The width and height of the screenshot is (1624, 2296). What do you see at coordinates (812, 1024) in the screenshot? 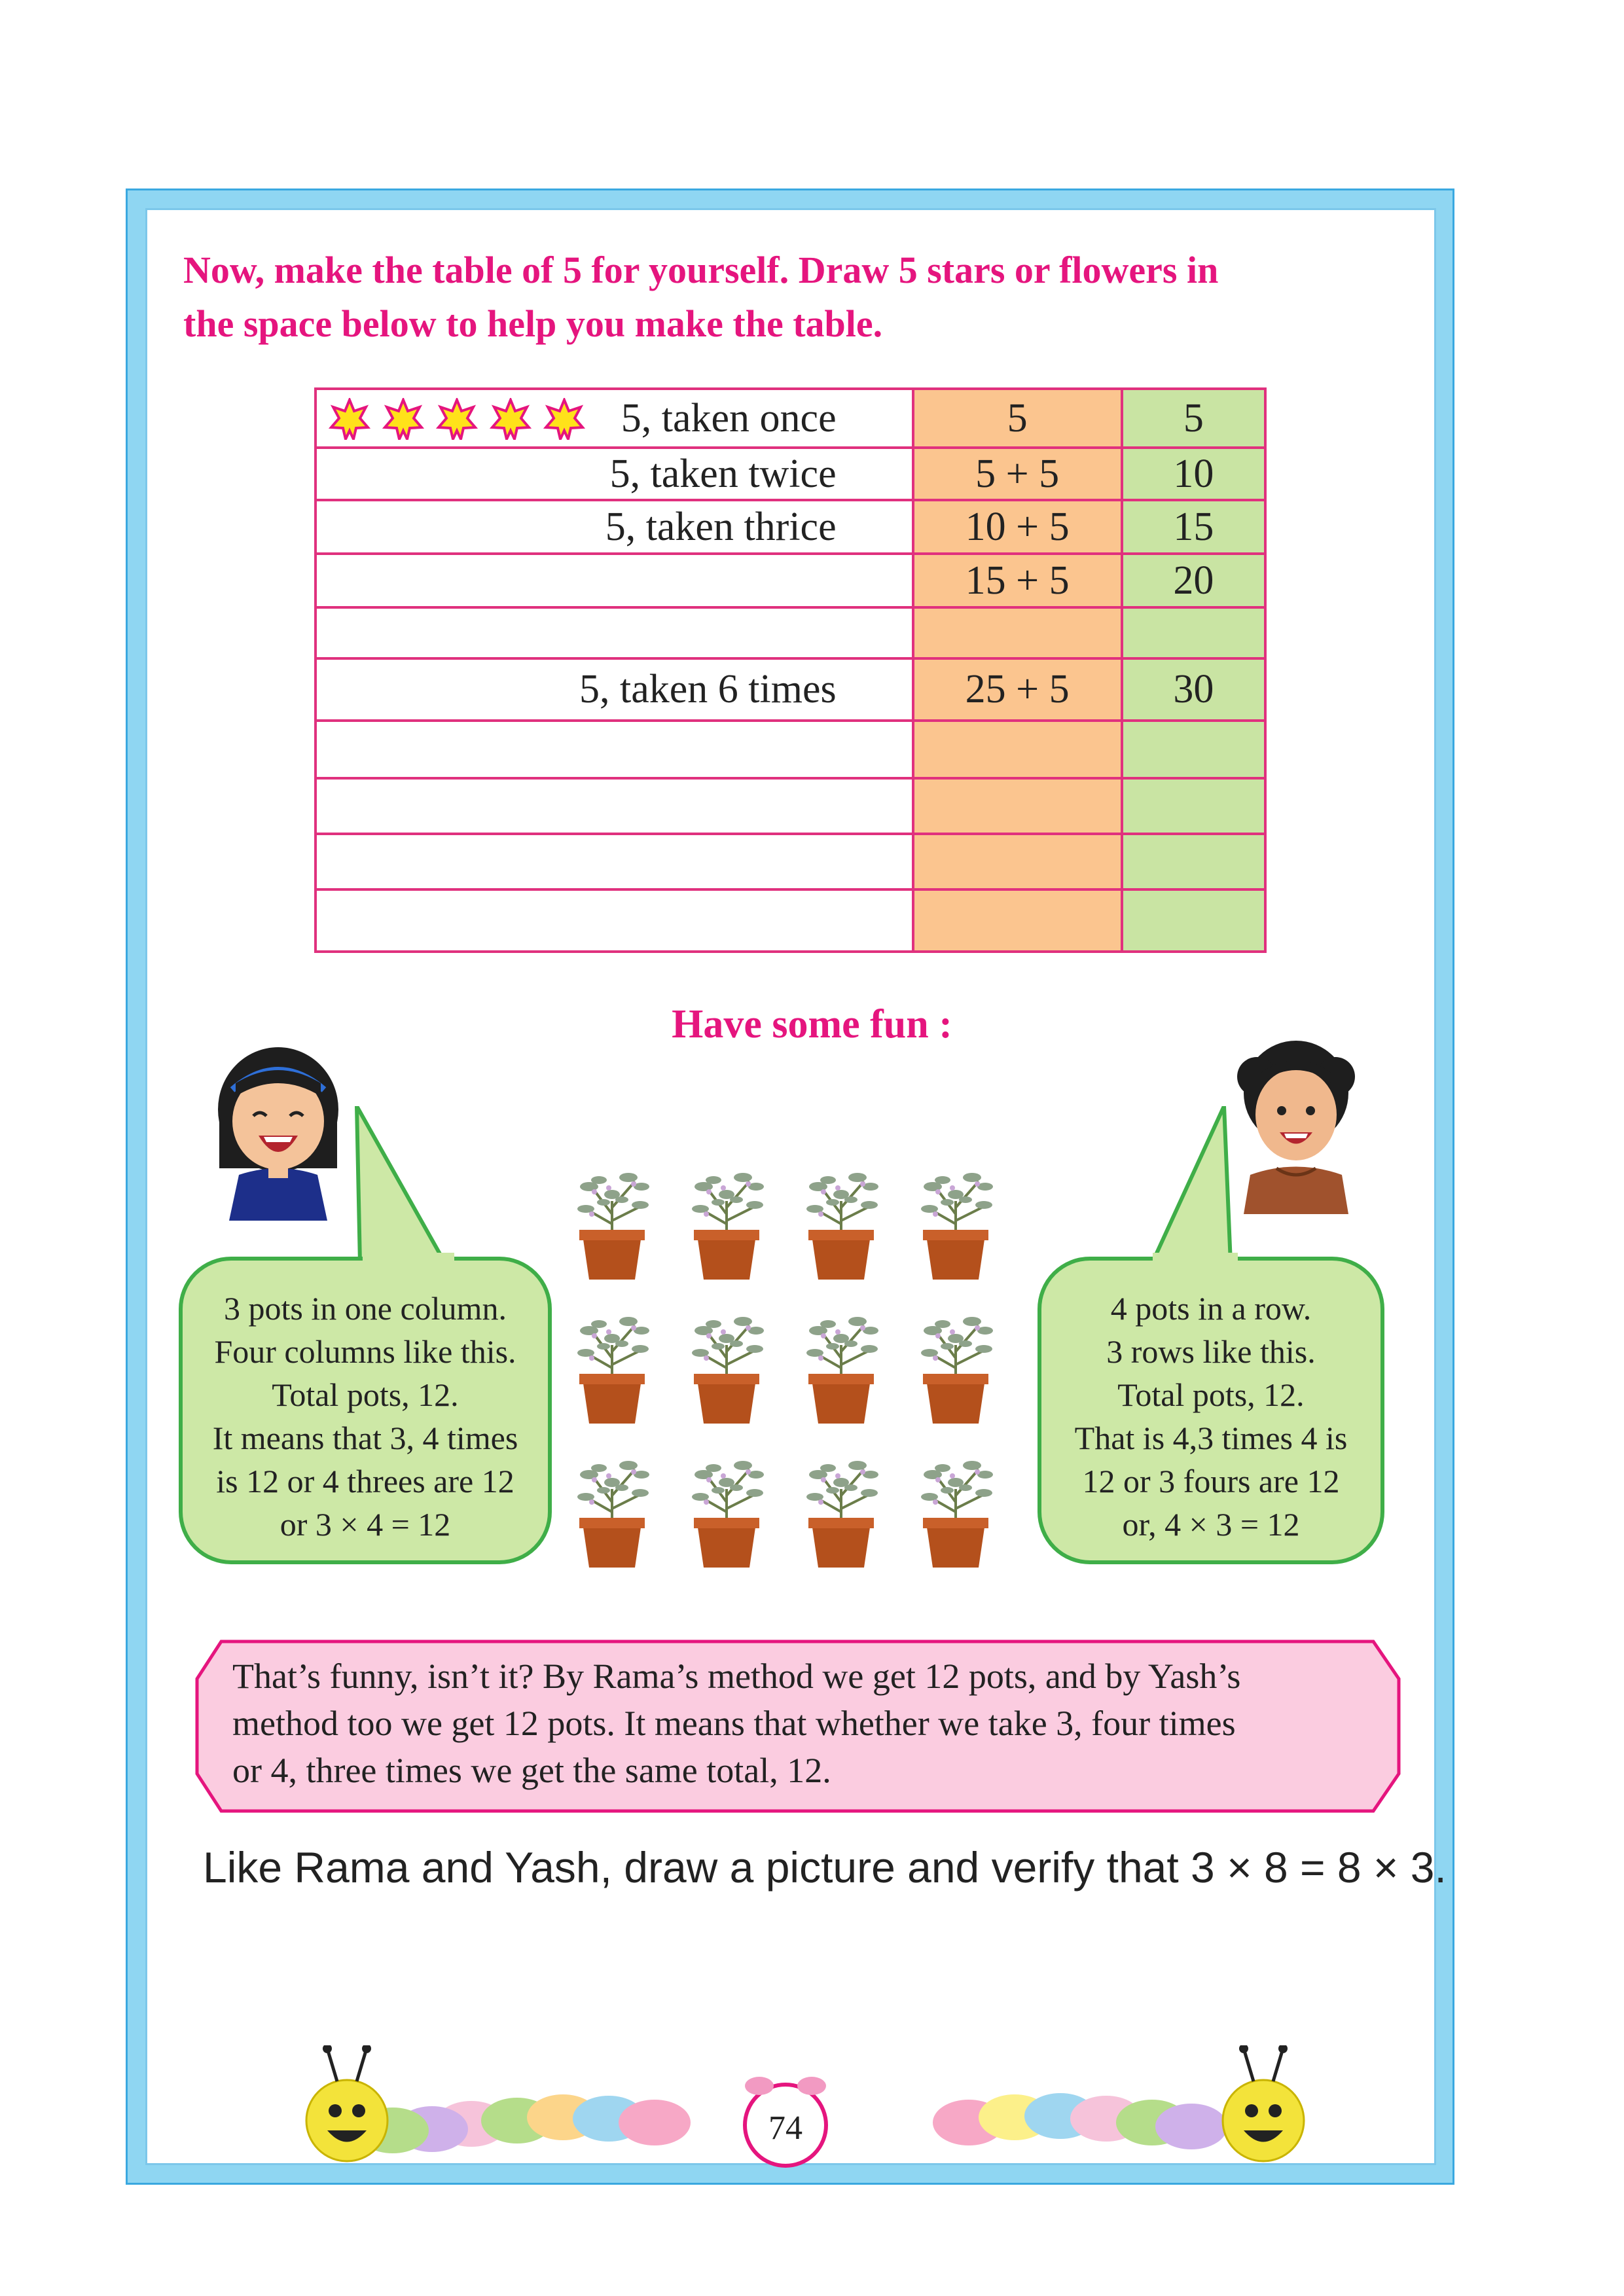
I see `fun-title: Have some fun :` at bounding box center [812, 1024].